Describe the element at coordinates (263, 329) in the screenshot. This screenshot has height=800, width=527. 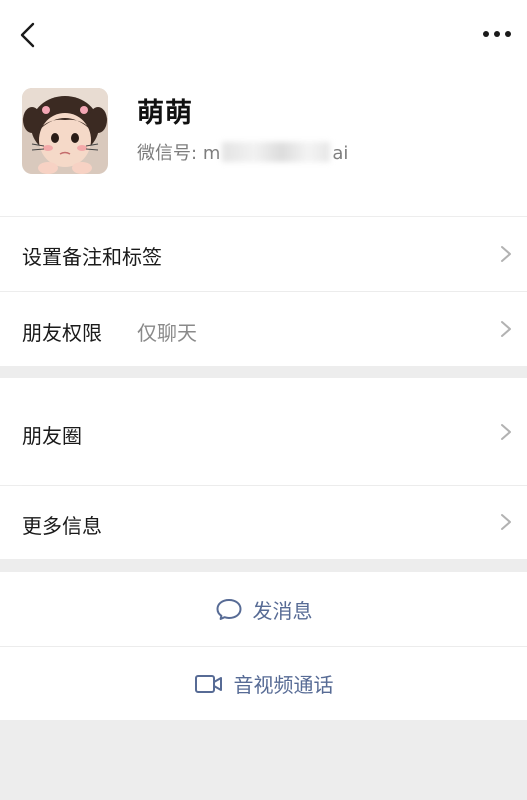
I see `friend-permissions-row: 朋友权限 仅聊天` at that location.